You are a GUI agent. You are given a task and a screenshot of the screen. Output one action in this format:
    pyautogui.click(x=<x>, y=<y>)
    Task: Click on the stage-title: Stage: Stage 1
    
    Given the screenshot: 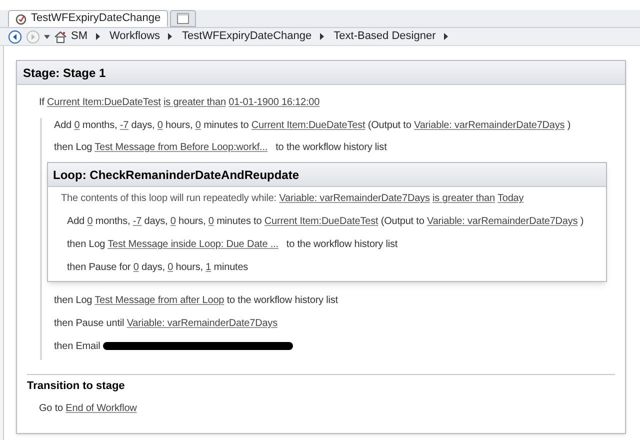 What is the action you would take?
    pyautogui.click(x=321, y=73)
    